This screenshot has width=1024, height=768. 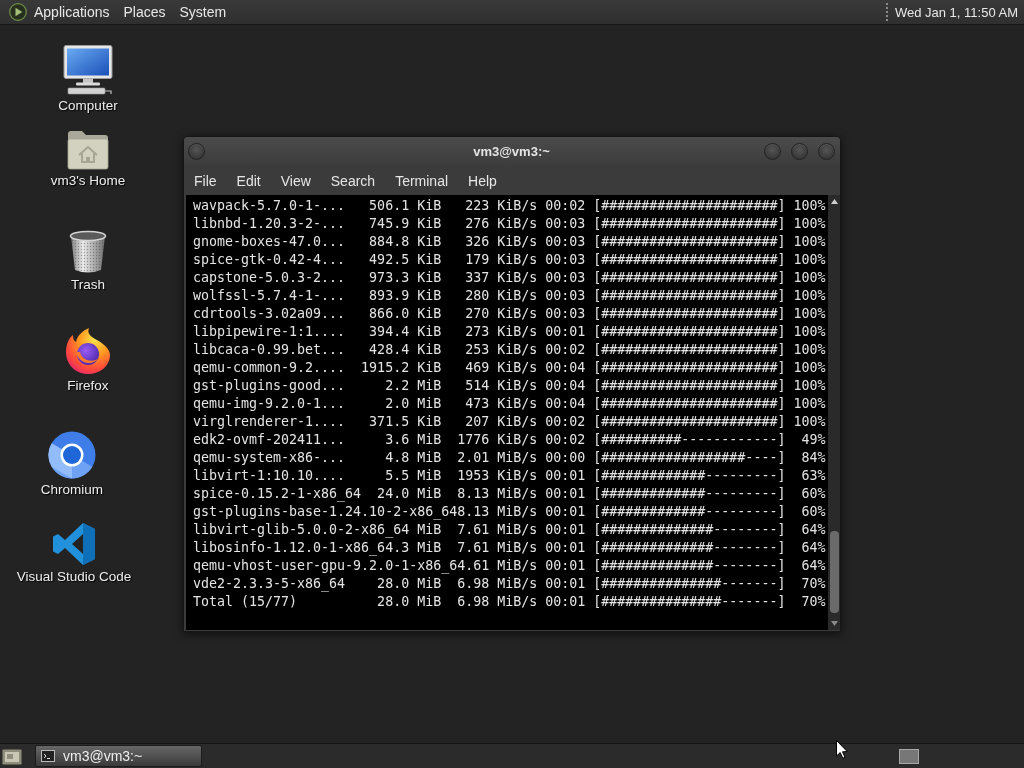 I want to click on terminal-line: gnome-boxes-47.0... 884.8 KiB 326 KiB/s 00:03 [######################] 100%, so click(x=509, y=242).